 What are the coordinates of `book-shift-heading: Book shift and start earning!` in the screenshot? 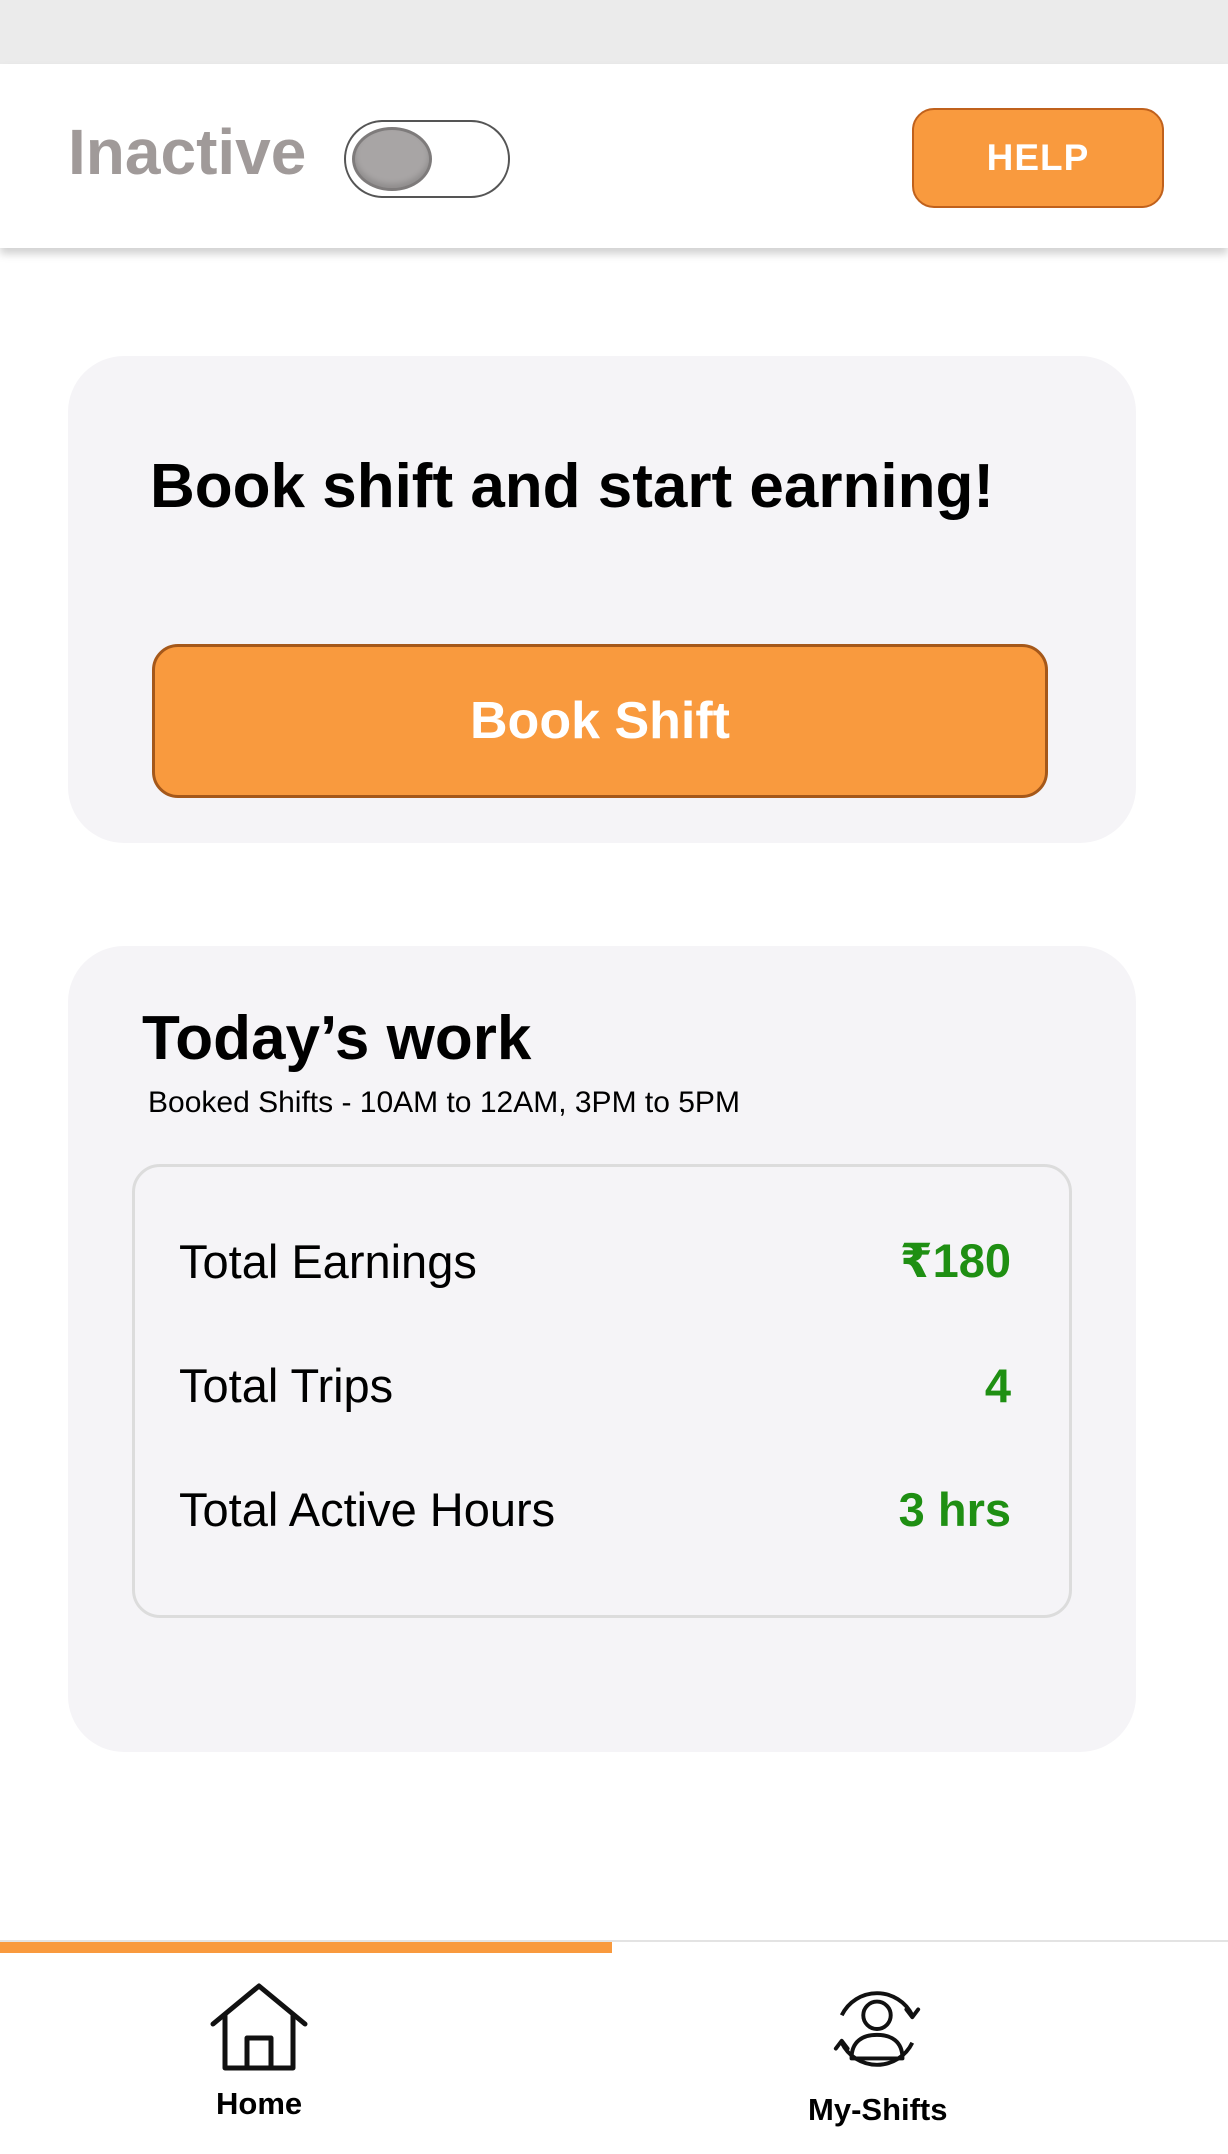 It's located at (572, 486).